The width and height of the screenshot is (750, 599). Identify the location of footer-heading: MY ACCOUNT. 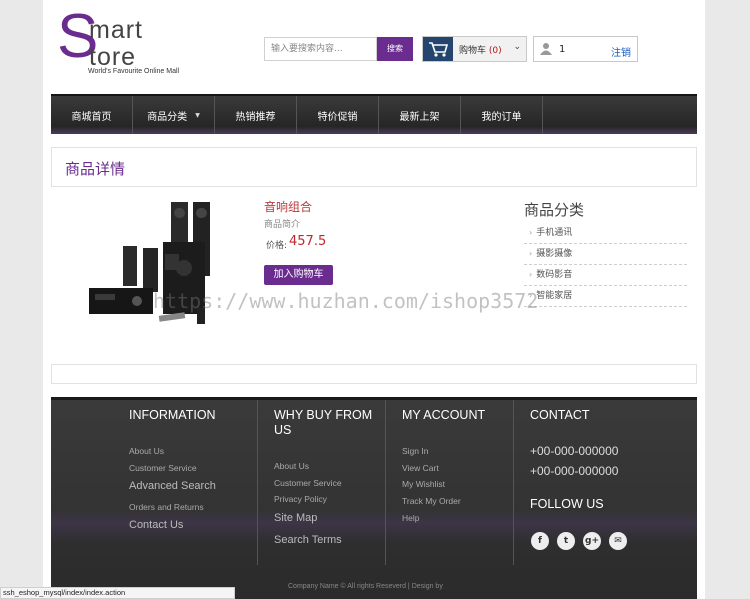
(444, 415).